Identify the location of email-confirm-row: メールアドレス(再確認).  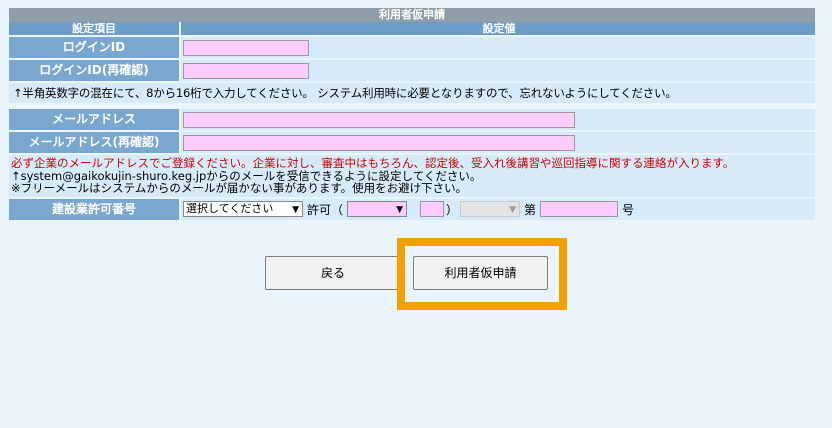
(412, 142).